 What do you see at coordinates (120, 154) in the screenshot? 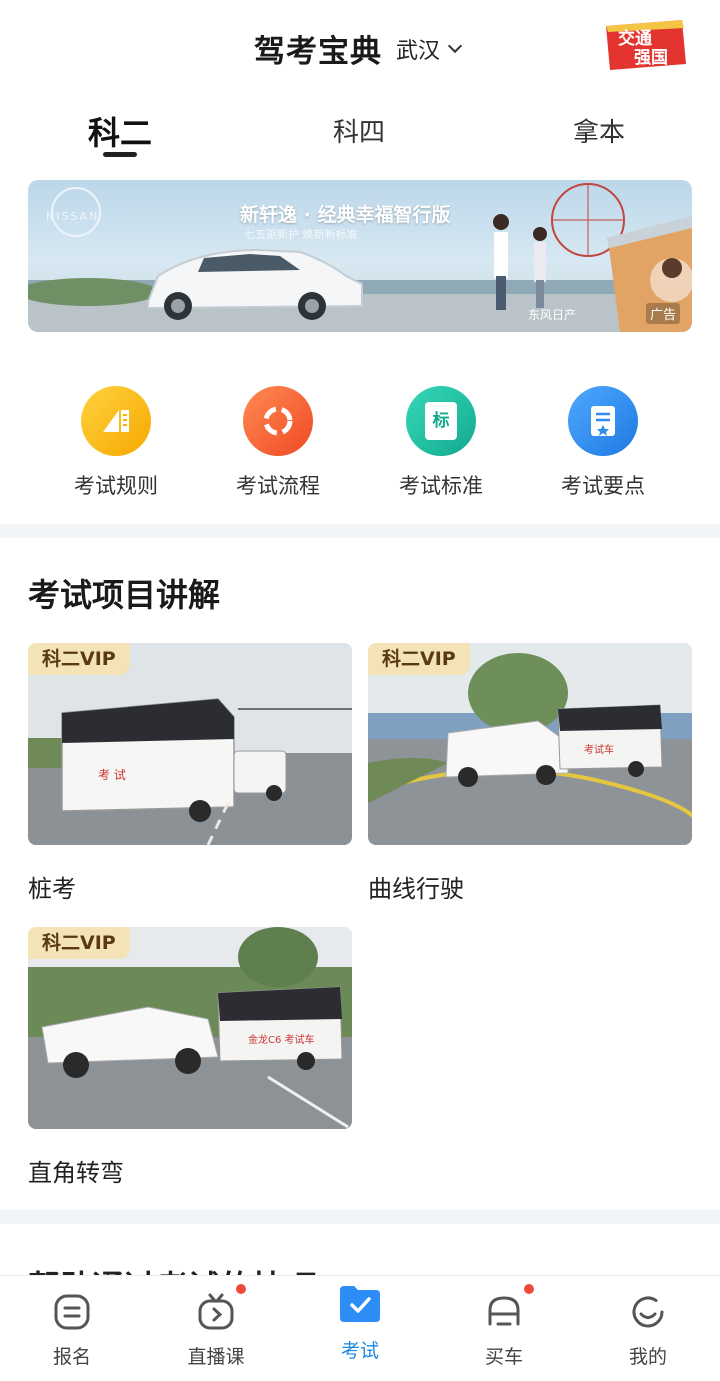
I see `active-tab-indicator` at bounding box center [120, 154].